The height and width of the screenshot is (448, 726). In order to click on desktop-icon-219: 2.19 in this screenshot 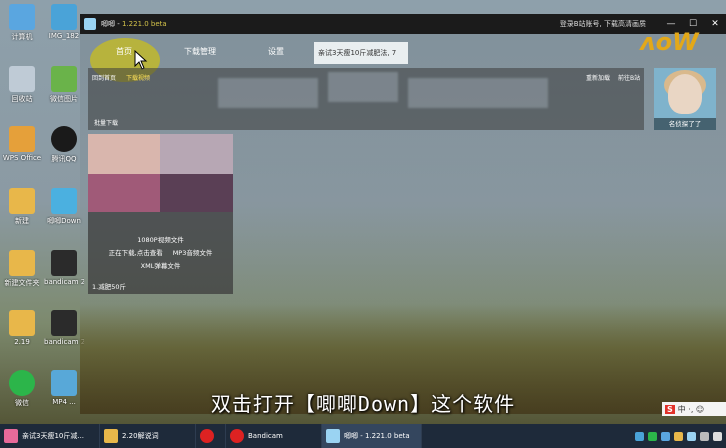, I will do `click(22, 328)`.